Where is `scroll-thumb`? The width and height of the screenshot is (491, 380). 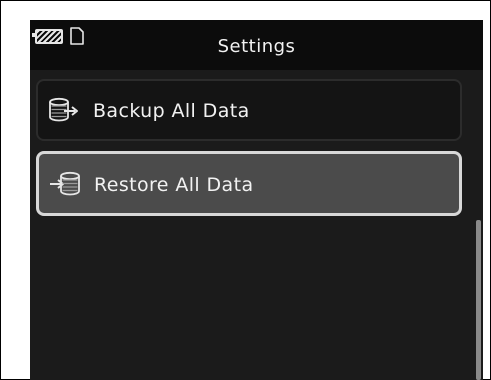
scroll-thumb is located at coordinates (478, 300).